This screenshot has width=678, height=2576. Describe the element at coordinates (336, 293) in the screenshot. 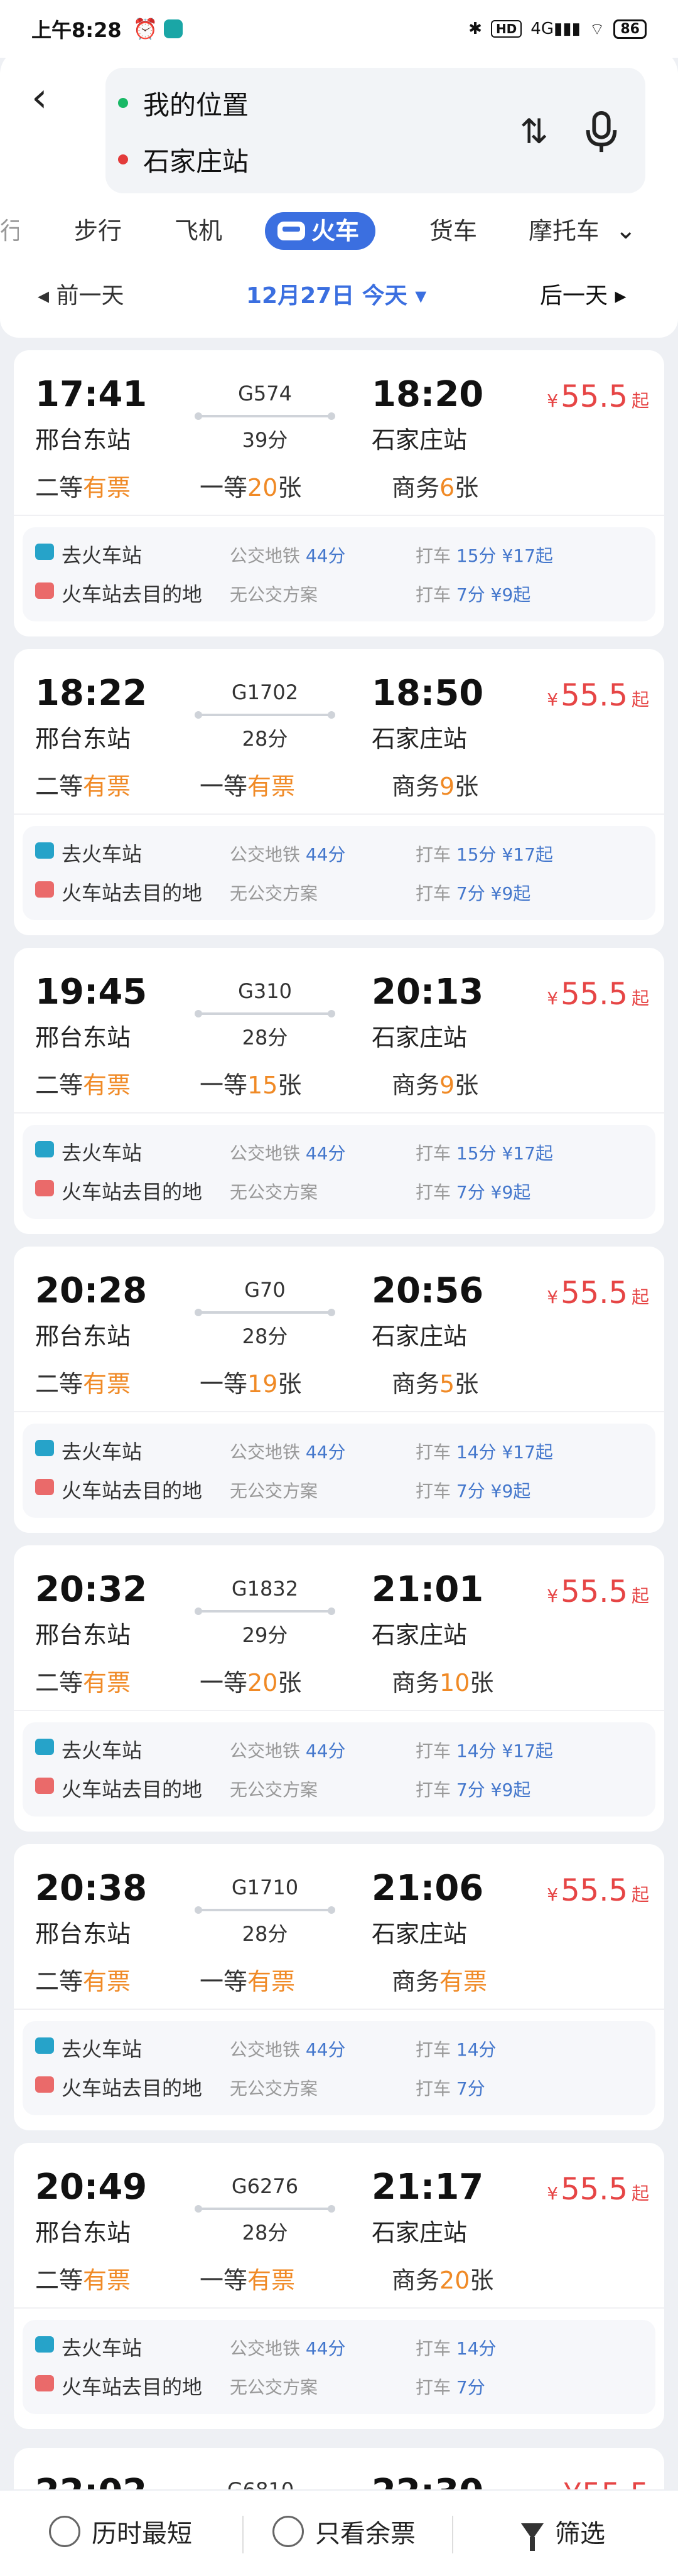

I see `date-picker: 12月27日 今天 ▾` at that location.